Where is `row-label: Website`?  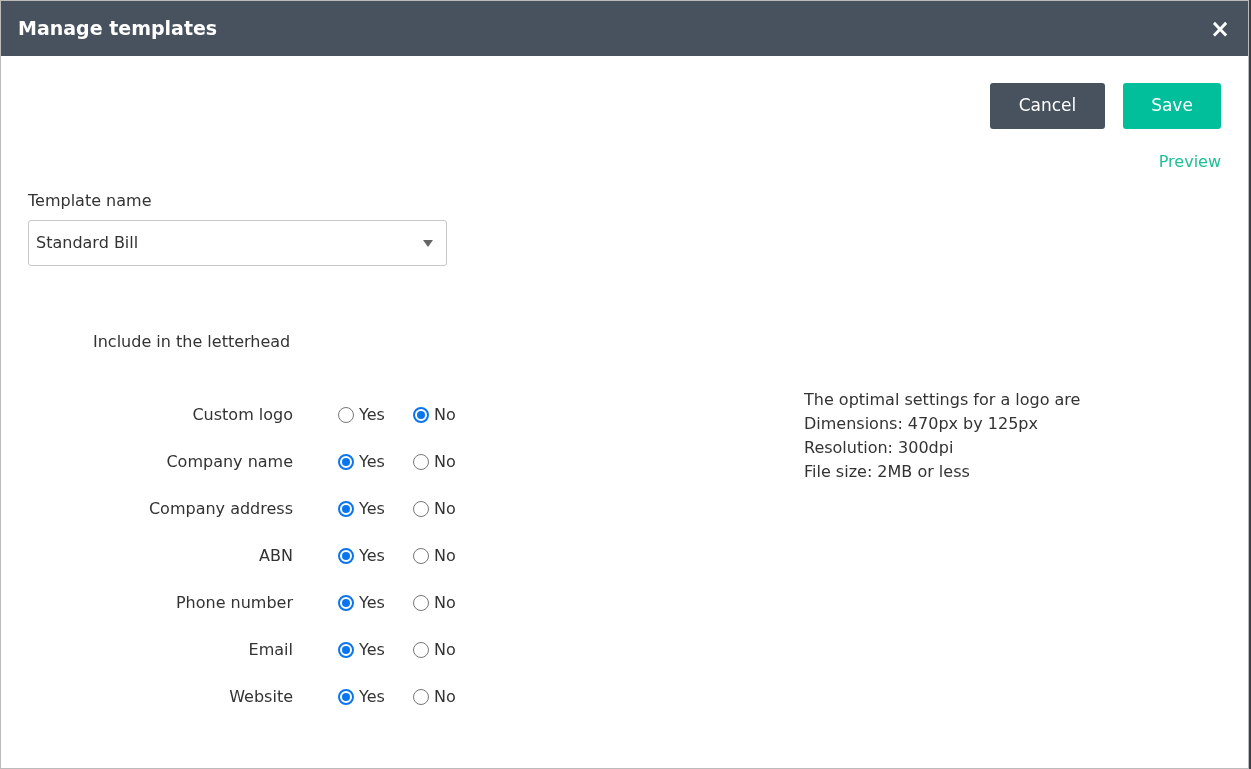
row-label: Website is located at coordinates (260, 697).